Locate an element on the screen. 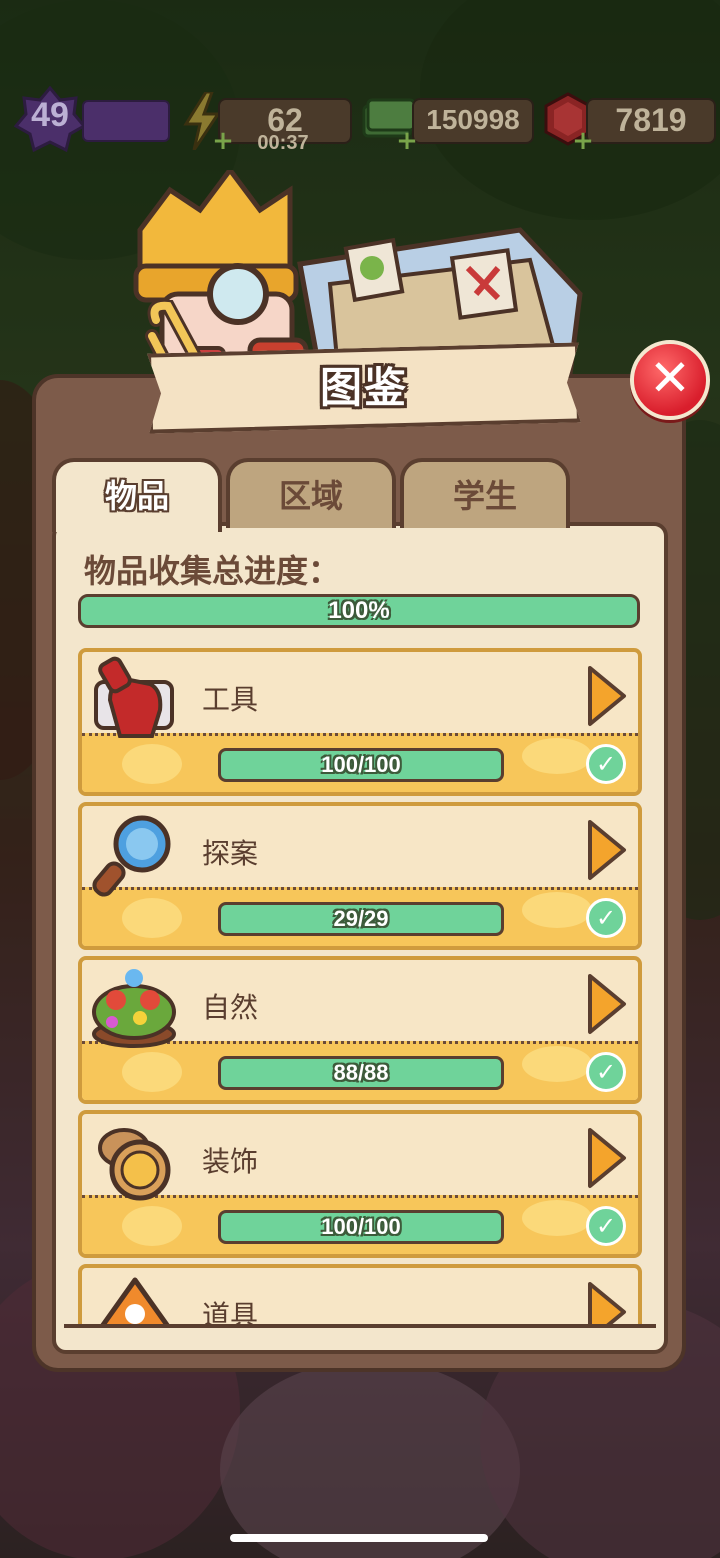 This screenshot has height=1558, width=720. category-progress-text: 29/29 is located at coordinates (361, 918).